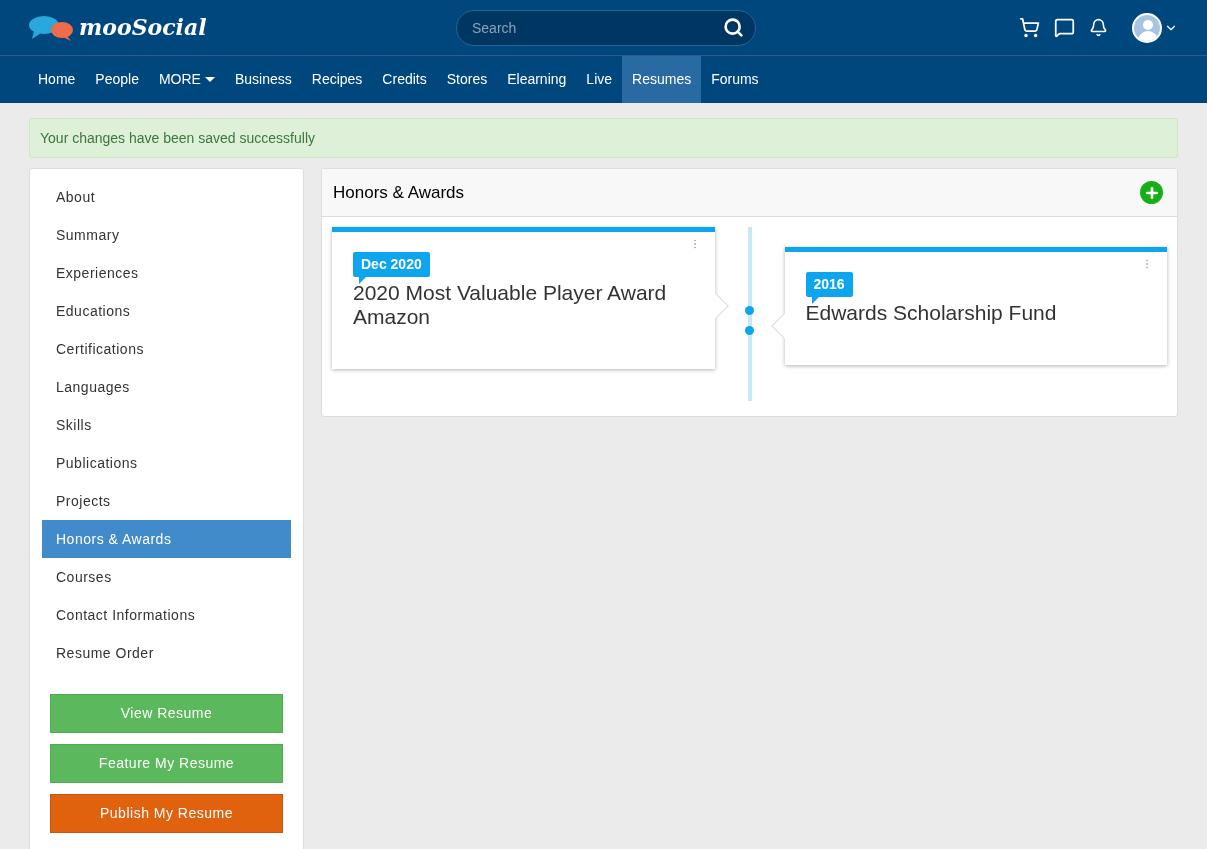 The width and height of the screenshot is (1207, 849). Describe the element at coordinates (733, 27) in the screenshot. I see `search-icon` at that location.